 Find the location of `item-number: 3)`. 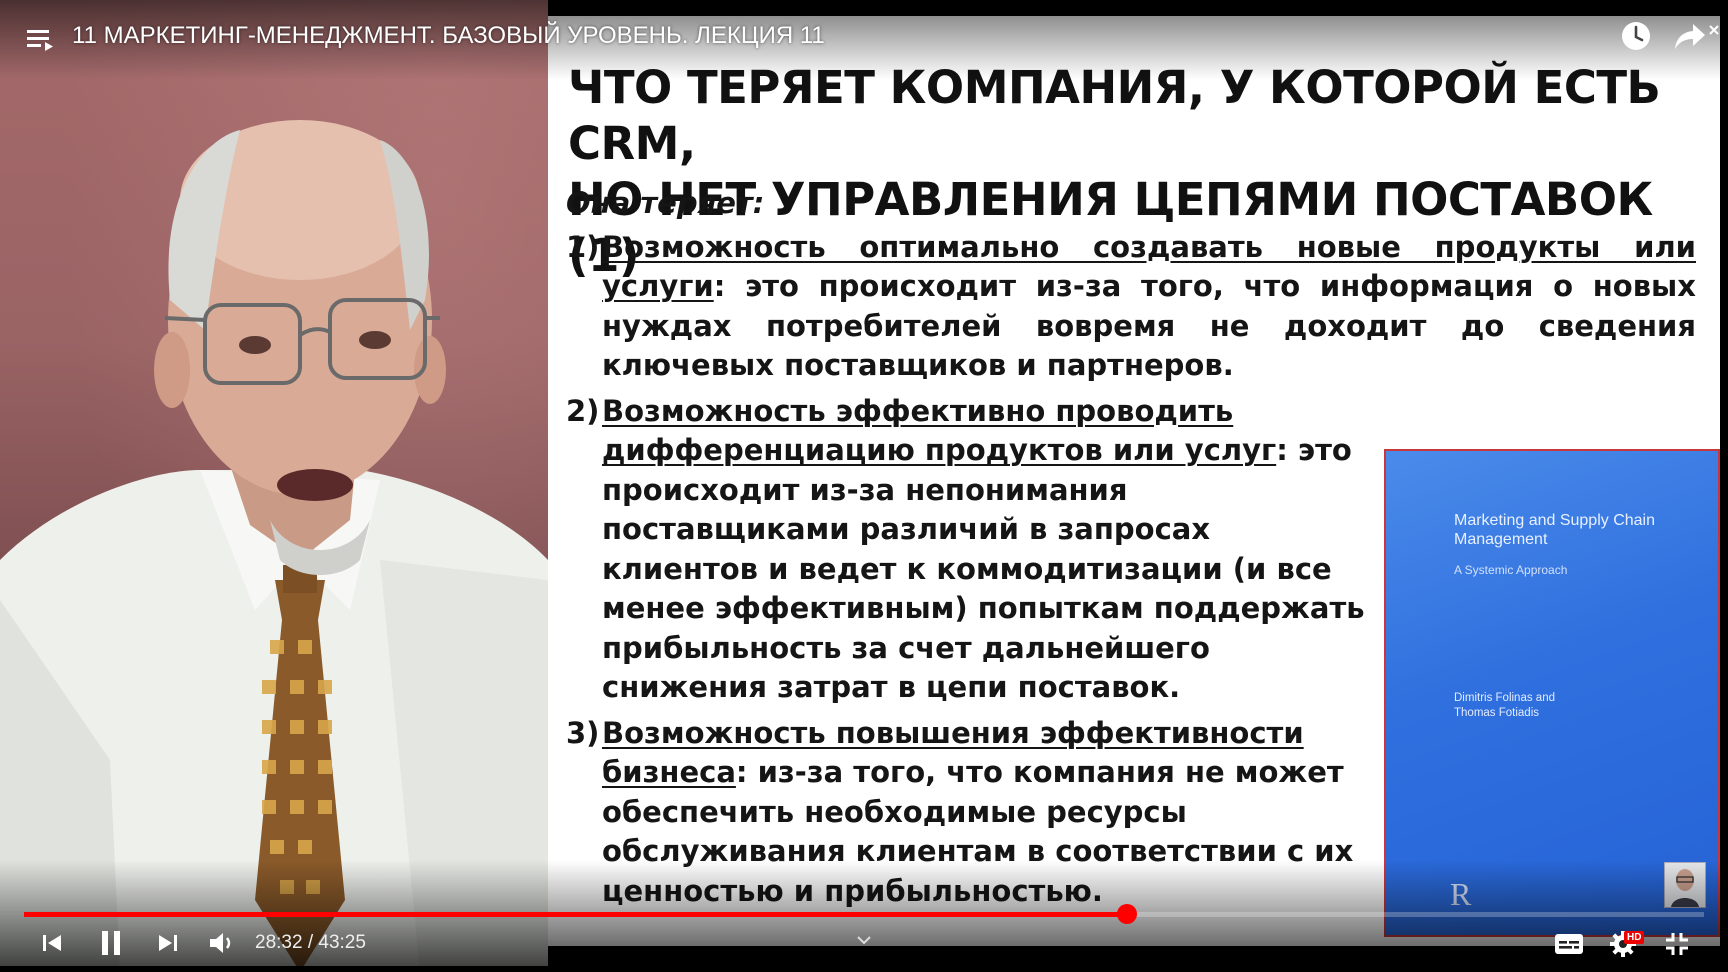

item-number: 3) is located at coordinates (583, 732).